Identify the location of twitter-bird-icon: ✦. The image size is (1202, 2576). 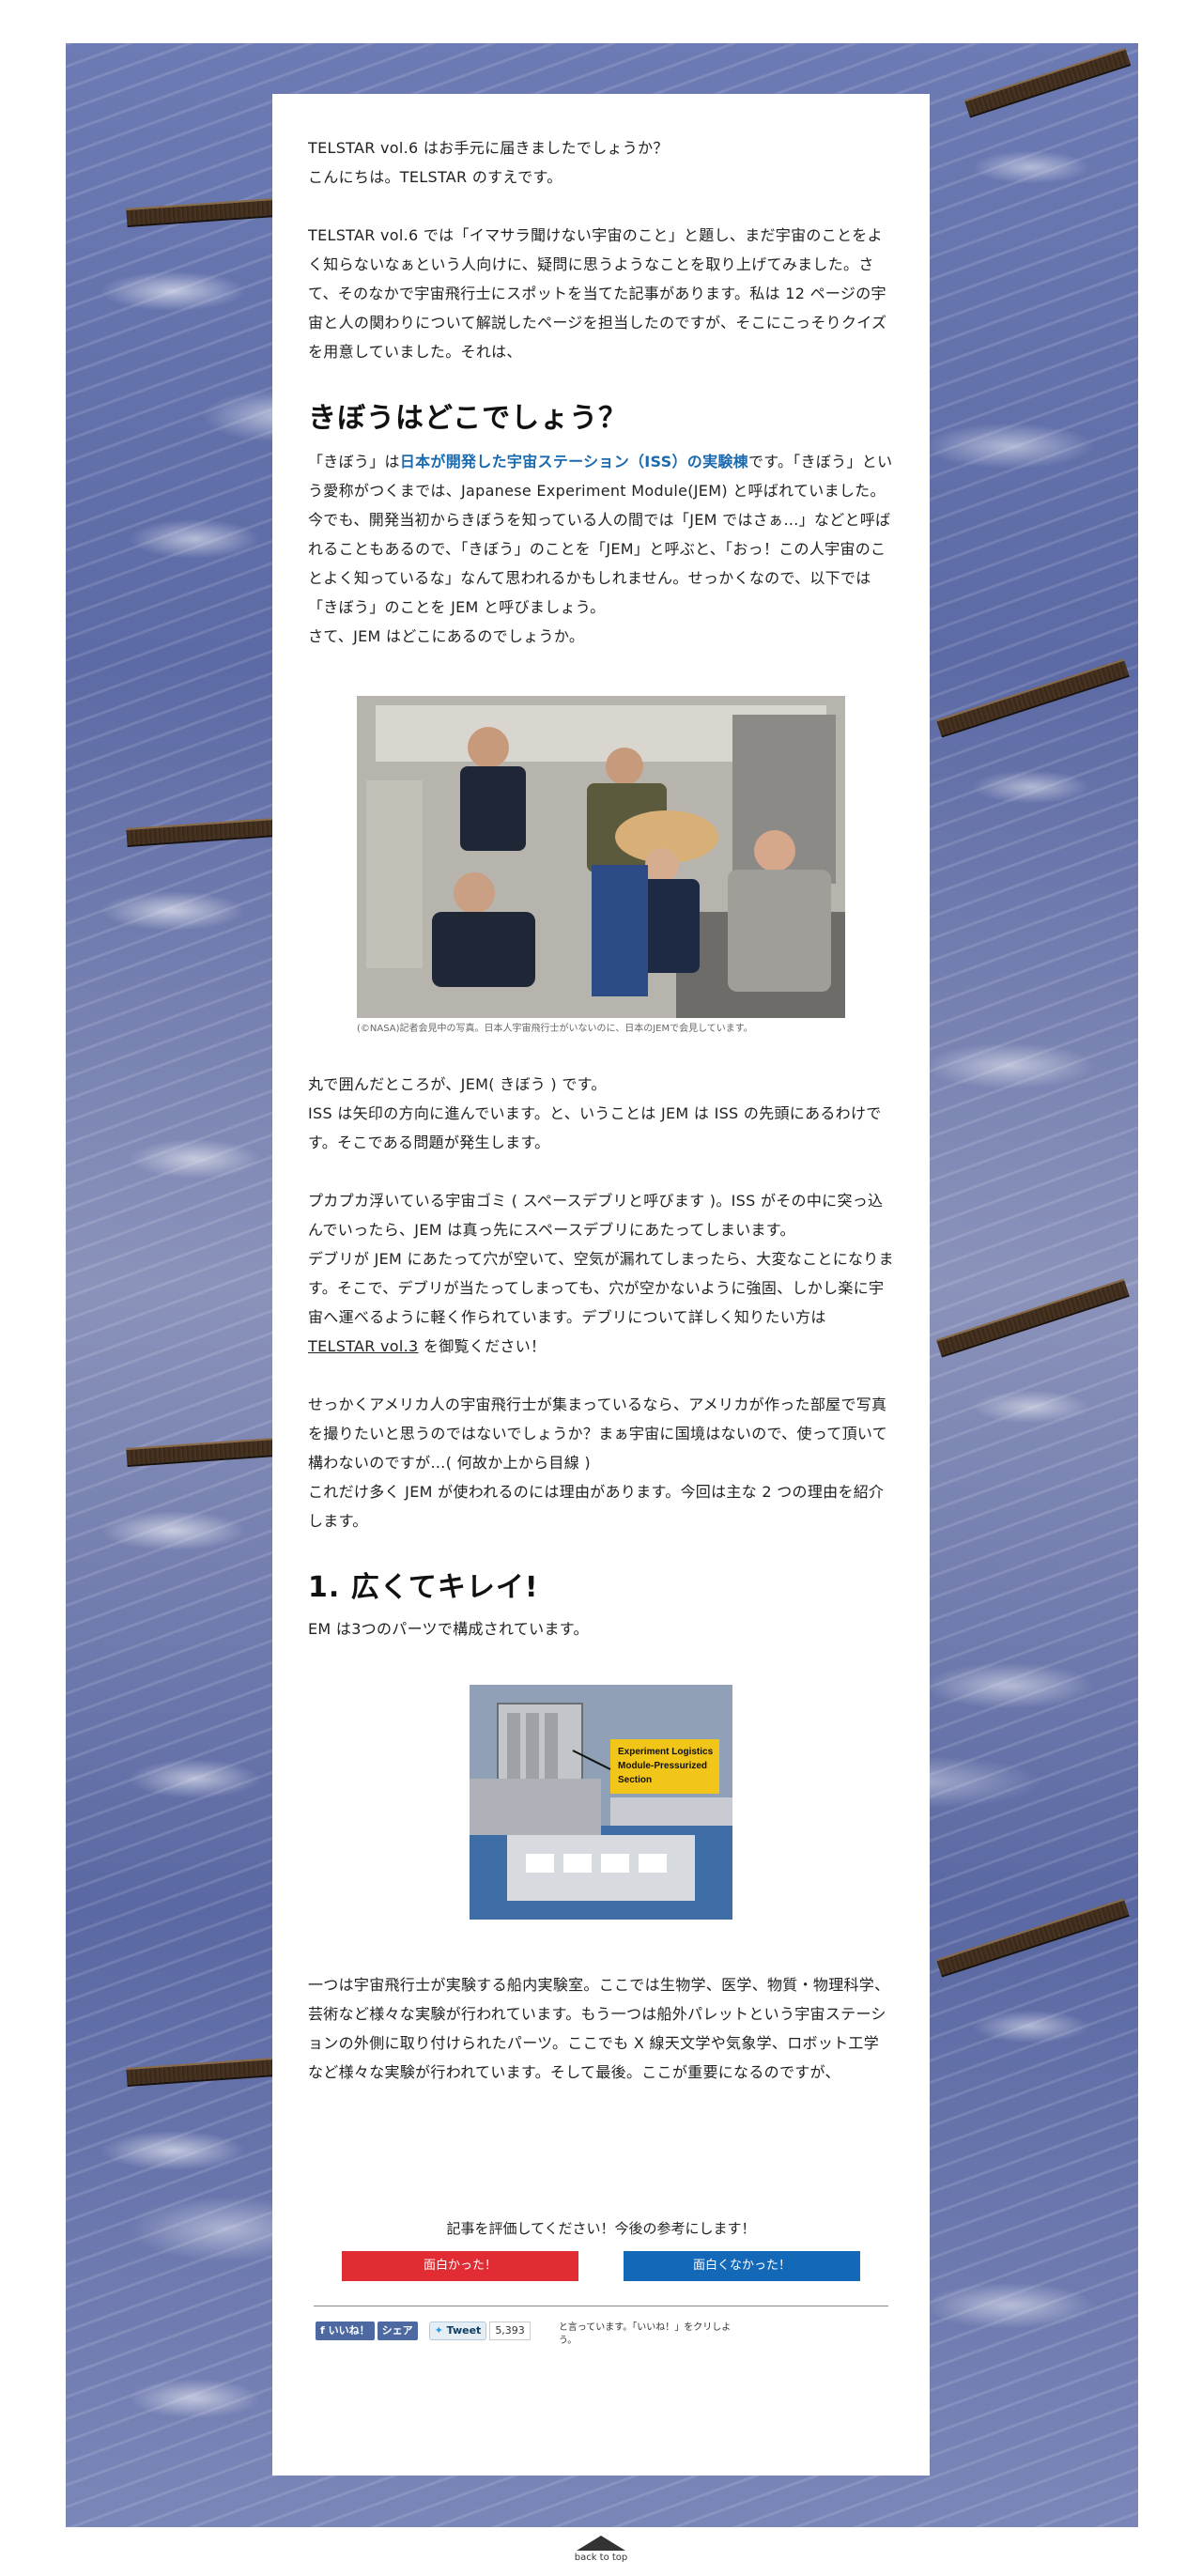
(440, 2330).